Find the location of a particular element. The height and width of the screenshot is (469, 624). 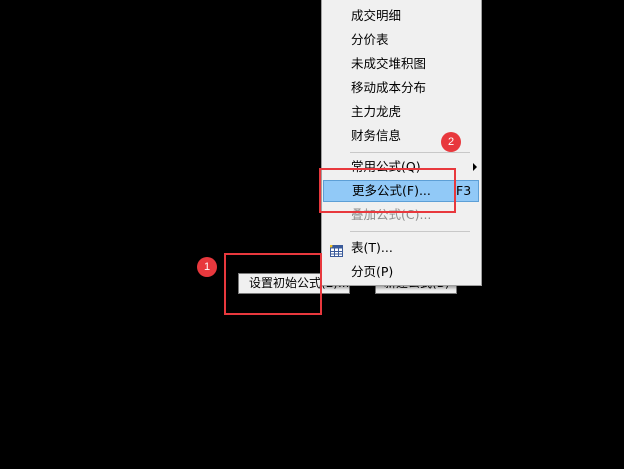

menu-item-label: 分页(P) is located at coordinates (372, 271).